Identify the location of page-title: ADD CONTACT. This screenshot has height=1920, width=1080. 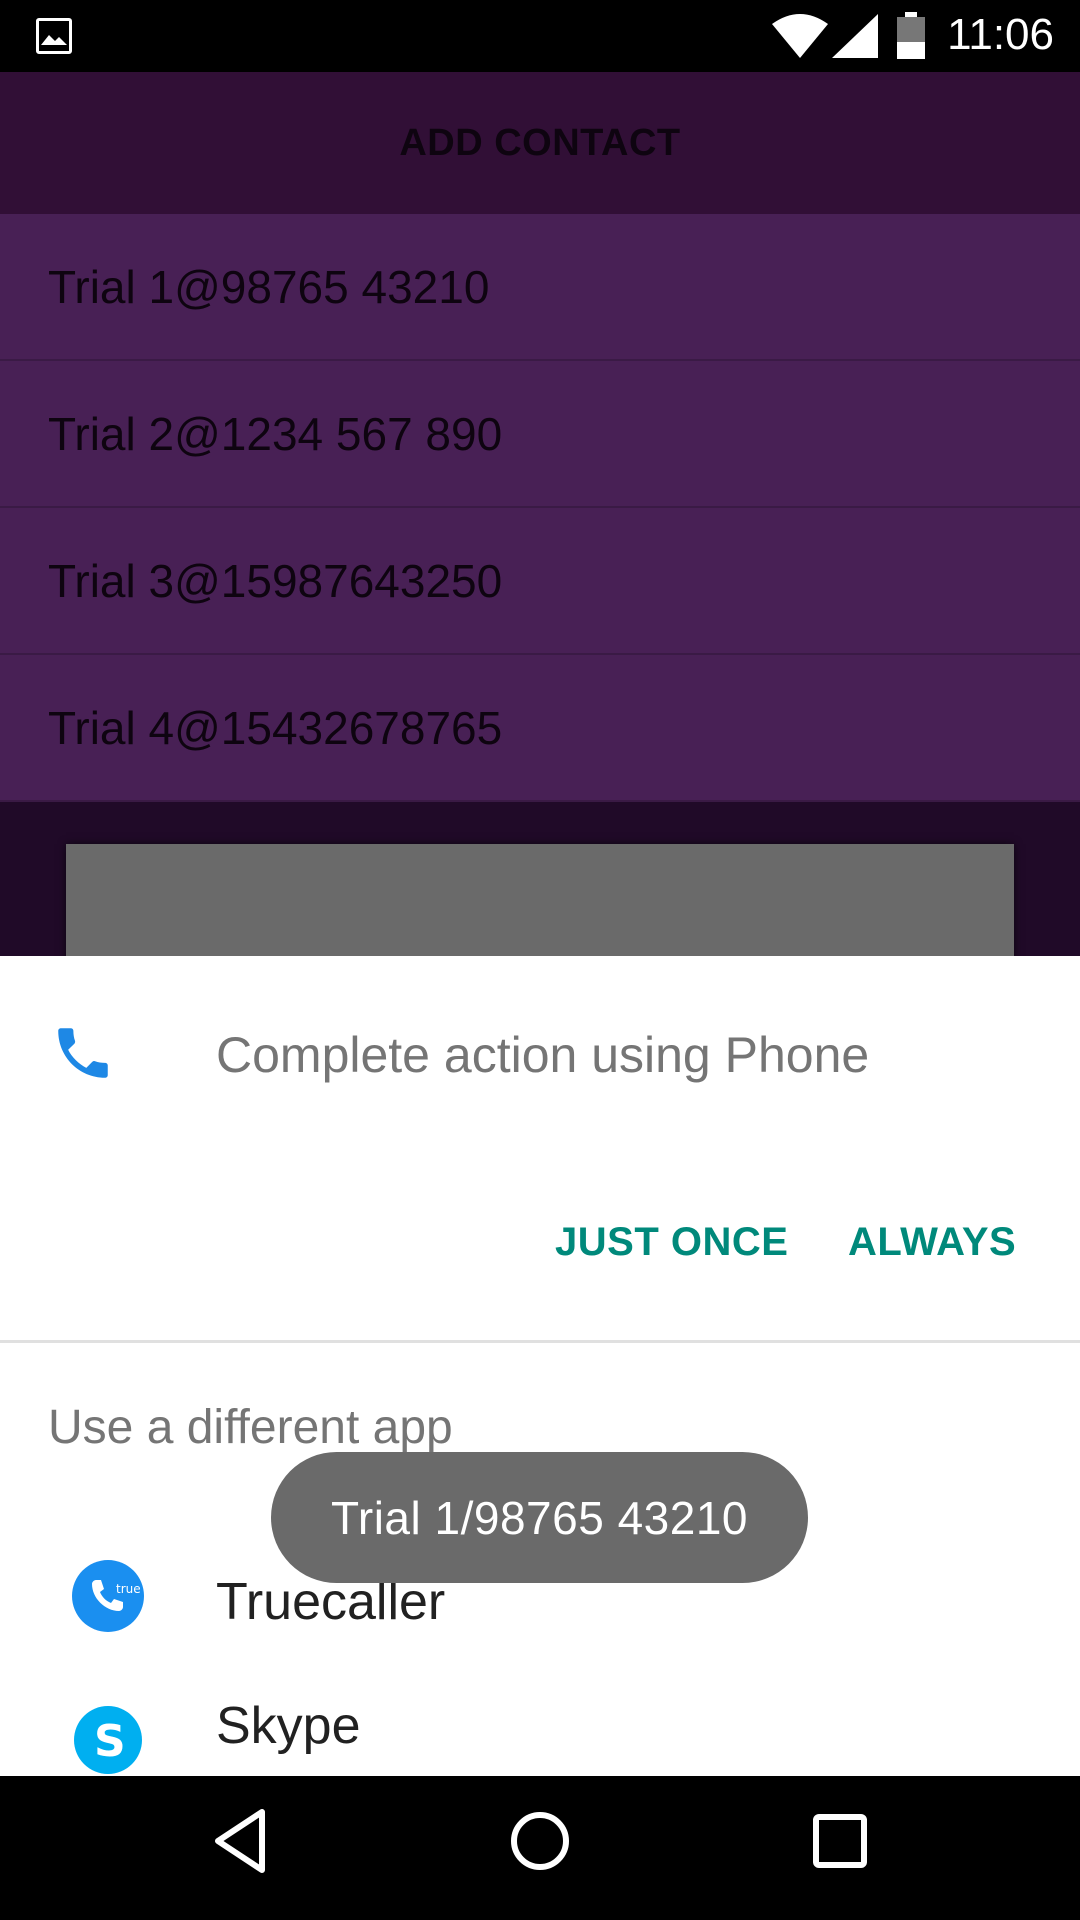
(540, 142).